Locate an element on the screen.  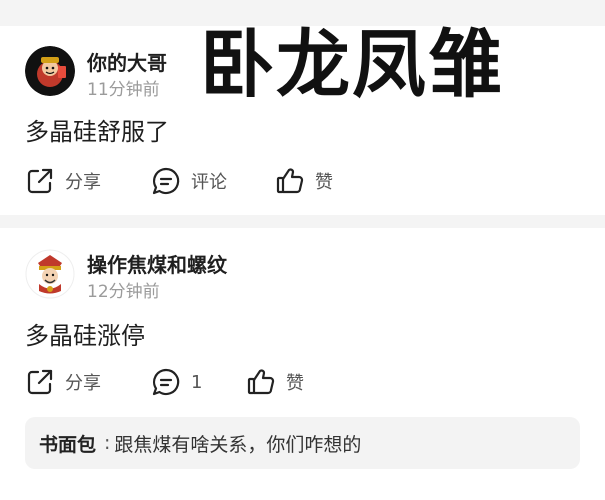
username: 你的大哥 is located at coordinates (127, 61).